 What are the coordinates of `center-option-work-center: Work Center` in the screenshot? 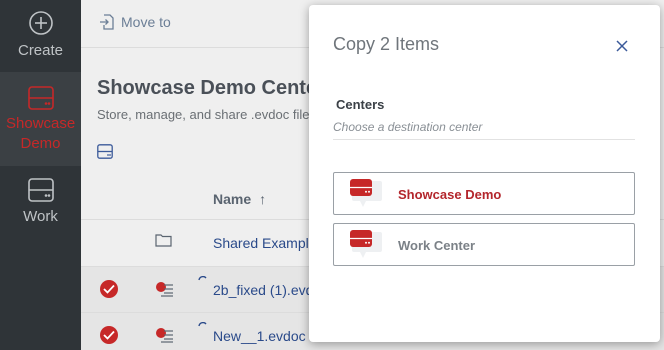 It's located at (484, 244).